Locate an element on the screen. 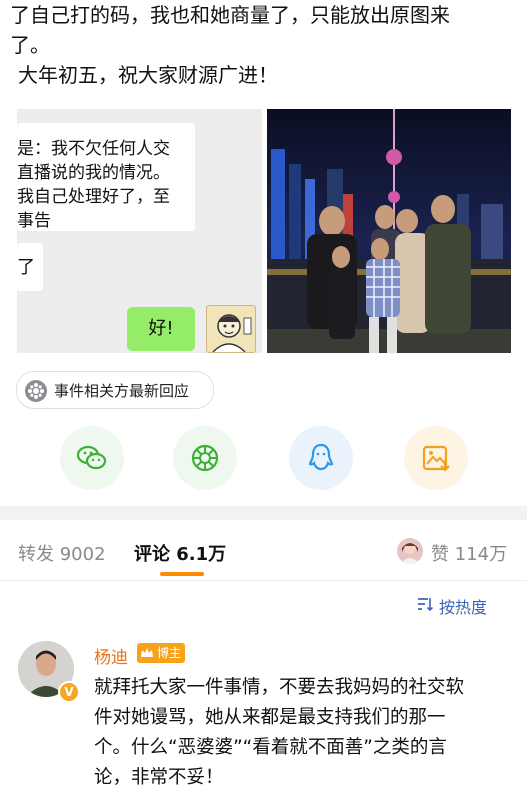 Image resolution: width=527 pixels, height=793 pixels. share-save-image-button is located at coordinates (436, 458).